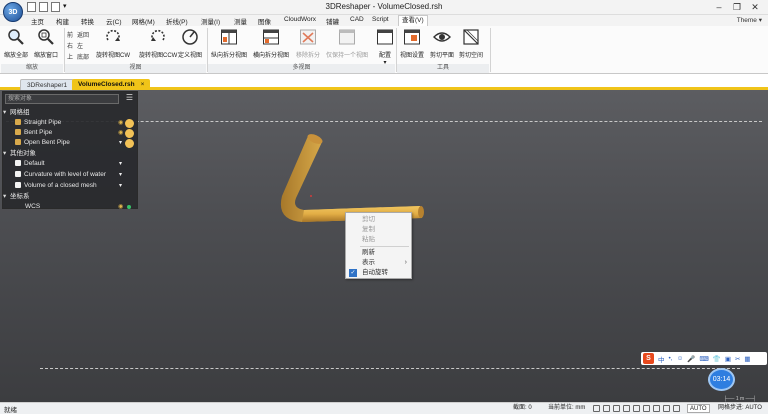  Describe the element at coordinates (32, 207) in the screenshot. I see `tree-item-wcs: WCS` at that location.